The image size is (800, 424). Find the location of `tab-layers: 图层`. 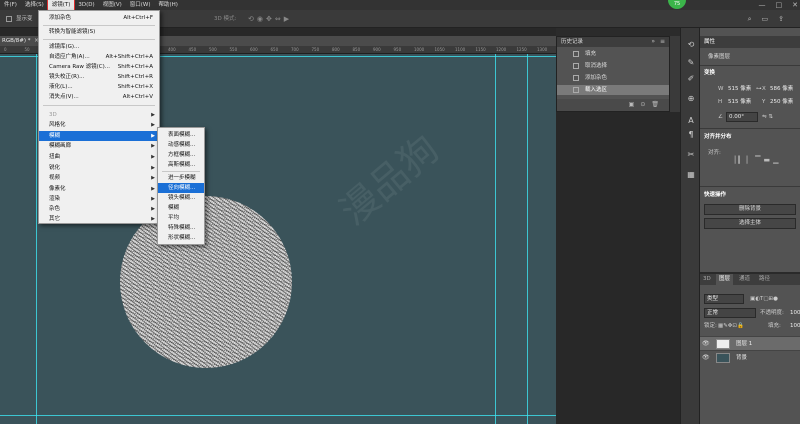

tab-layers: 图层 is located at coordinates (725, 279).